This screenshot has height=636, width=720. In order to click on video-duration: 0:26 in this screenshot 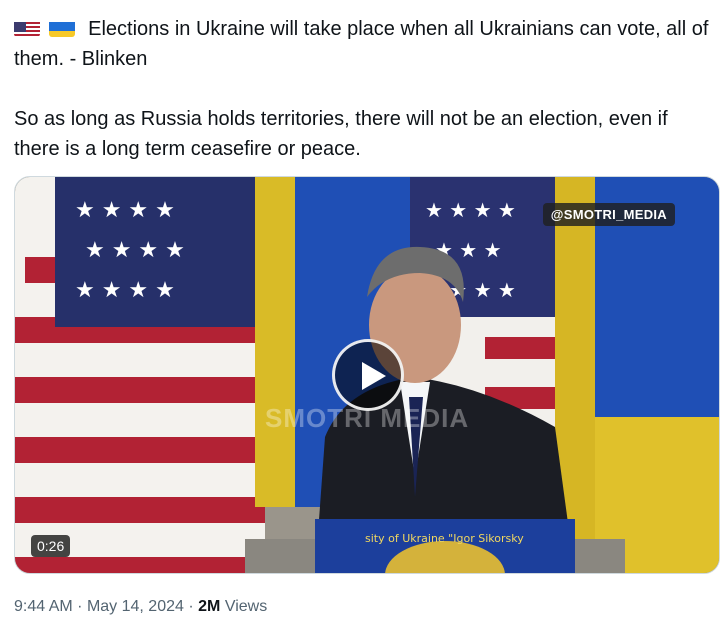, I will do `click(51, 546)`.